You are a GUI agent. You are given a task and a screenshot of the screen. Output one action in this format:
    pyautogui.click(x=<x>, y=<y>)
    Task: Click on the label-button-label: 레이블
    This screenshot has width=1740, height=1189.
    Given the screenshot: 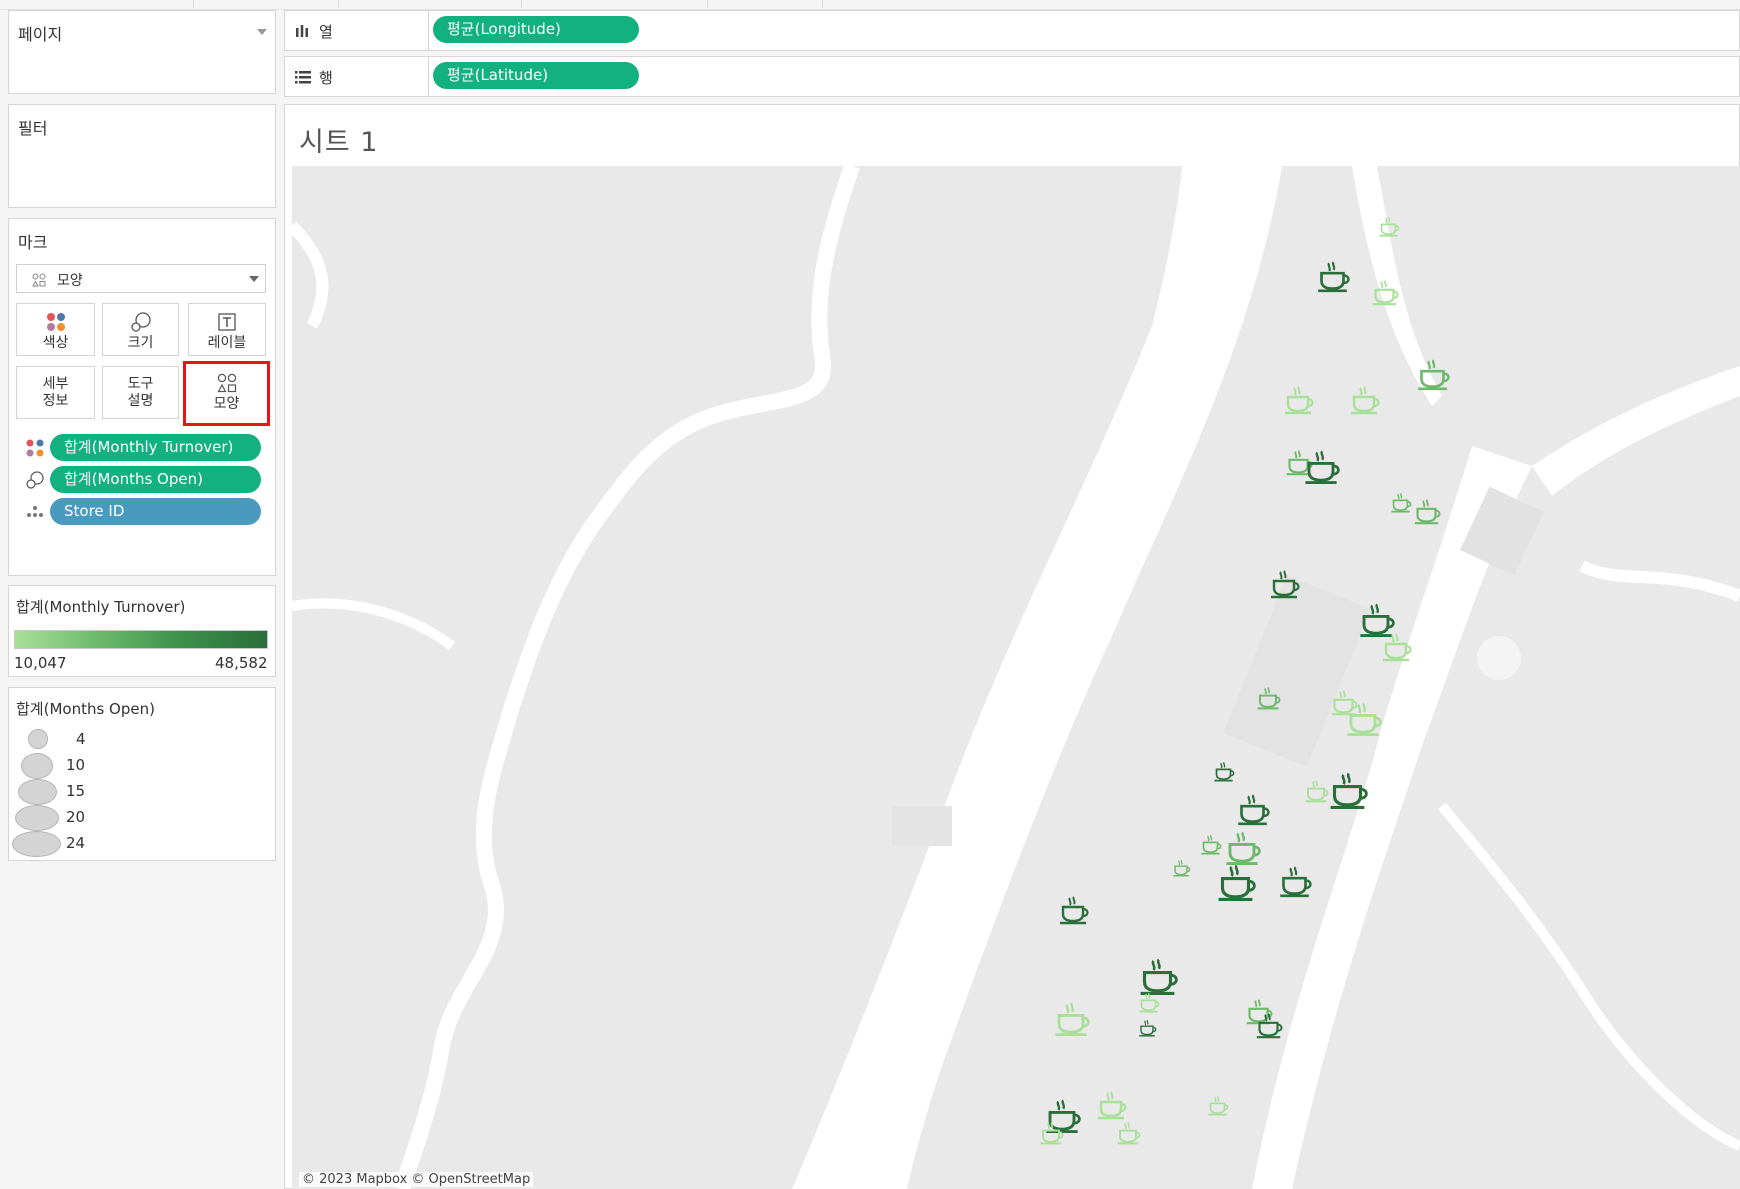 What is the action you would take?
    pyautogui.click(x=227, y=343)
    